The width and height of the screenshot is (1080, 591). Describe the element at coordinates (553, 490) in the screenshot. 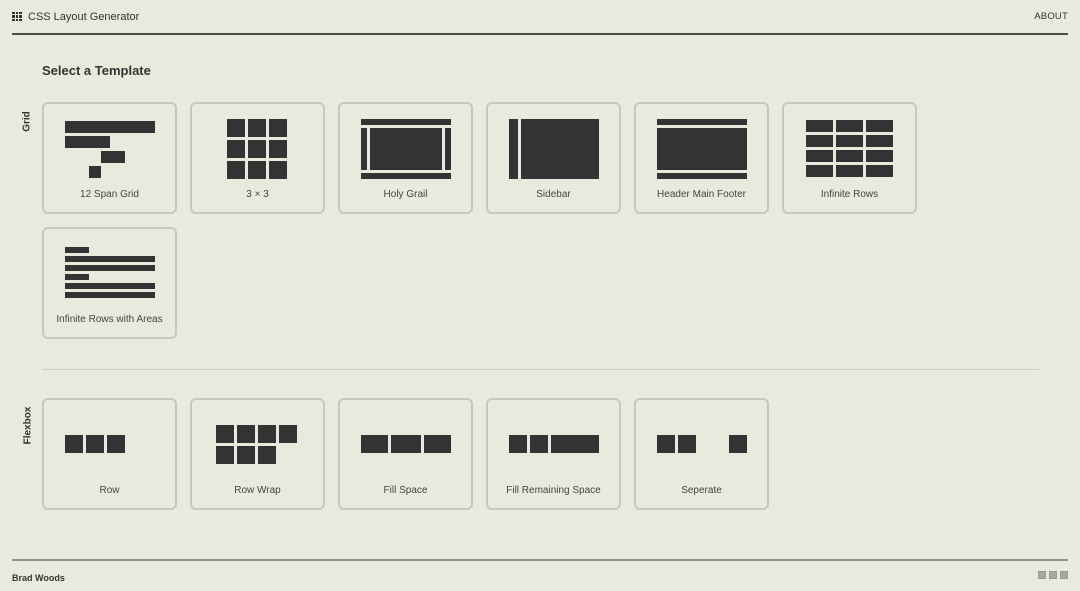

I see `template-label: Fill Remaining Space` at that location.